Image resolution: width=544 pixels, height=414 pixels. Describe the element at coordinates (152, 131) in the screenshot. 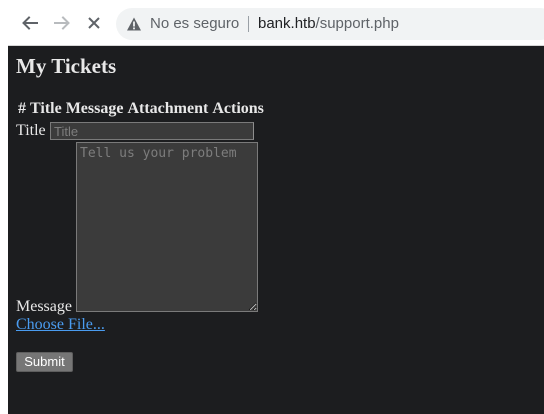

I see `title-input` at that location.